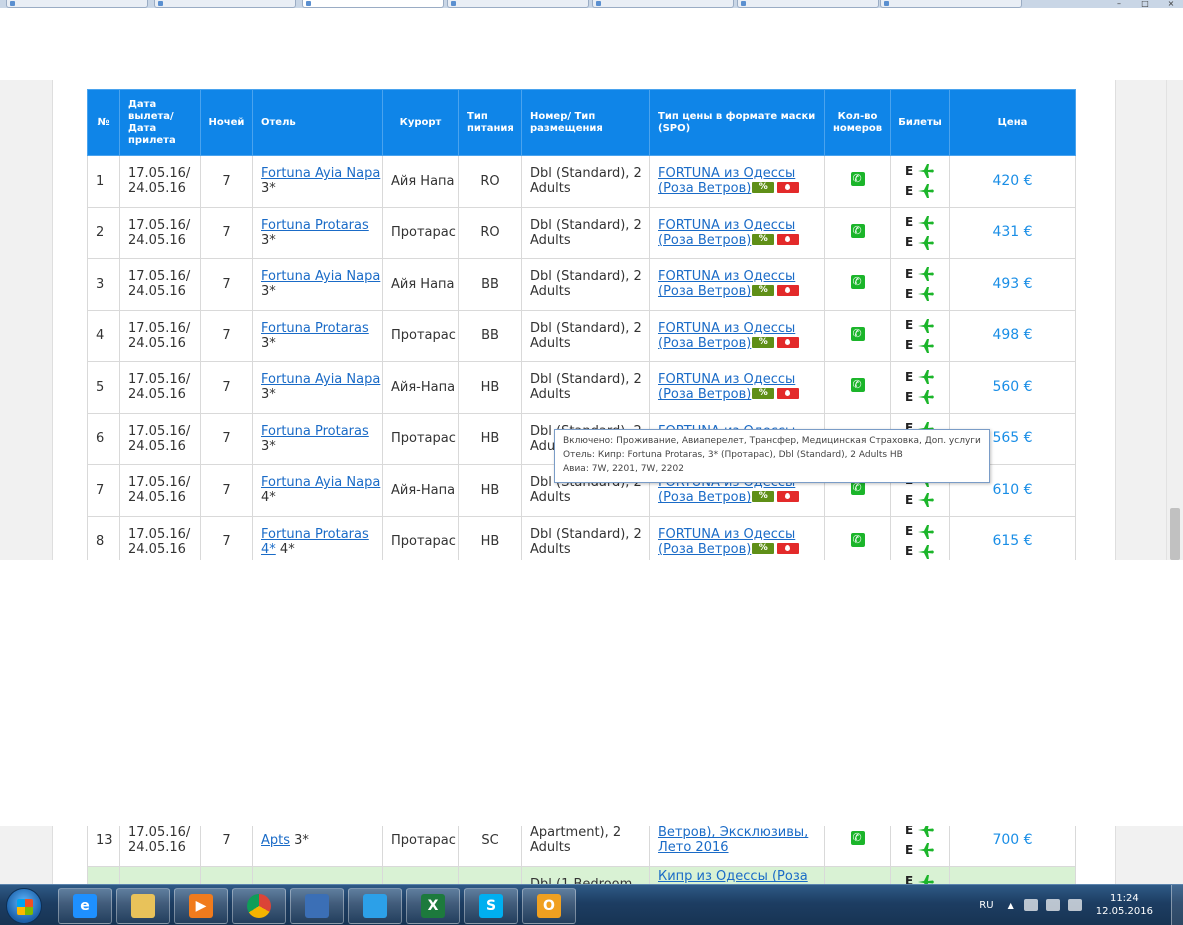 This screenshot has width=1183, height=925. I want to click on taskbar-file-explorer, so click(143, 906).